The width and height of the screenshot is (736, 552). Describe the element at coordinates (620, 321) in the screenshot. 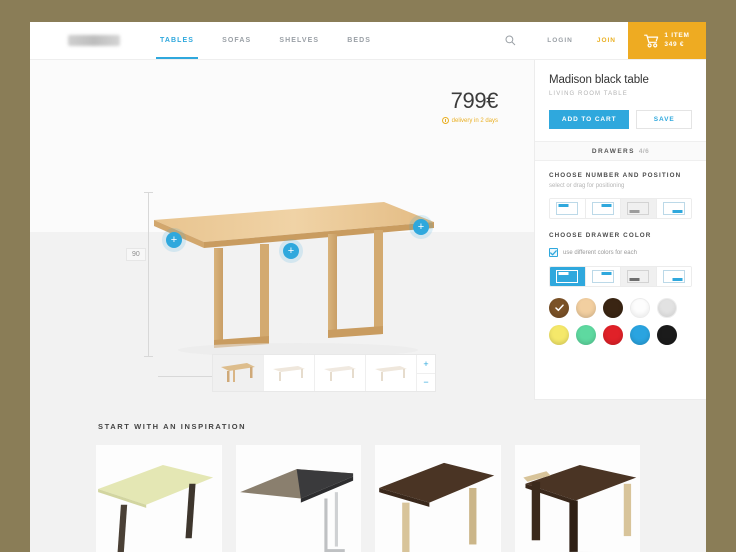

I see `color-swatch-grid` at that location.